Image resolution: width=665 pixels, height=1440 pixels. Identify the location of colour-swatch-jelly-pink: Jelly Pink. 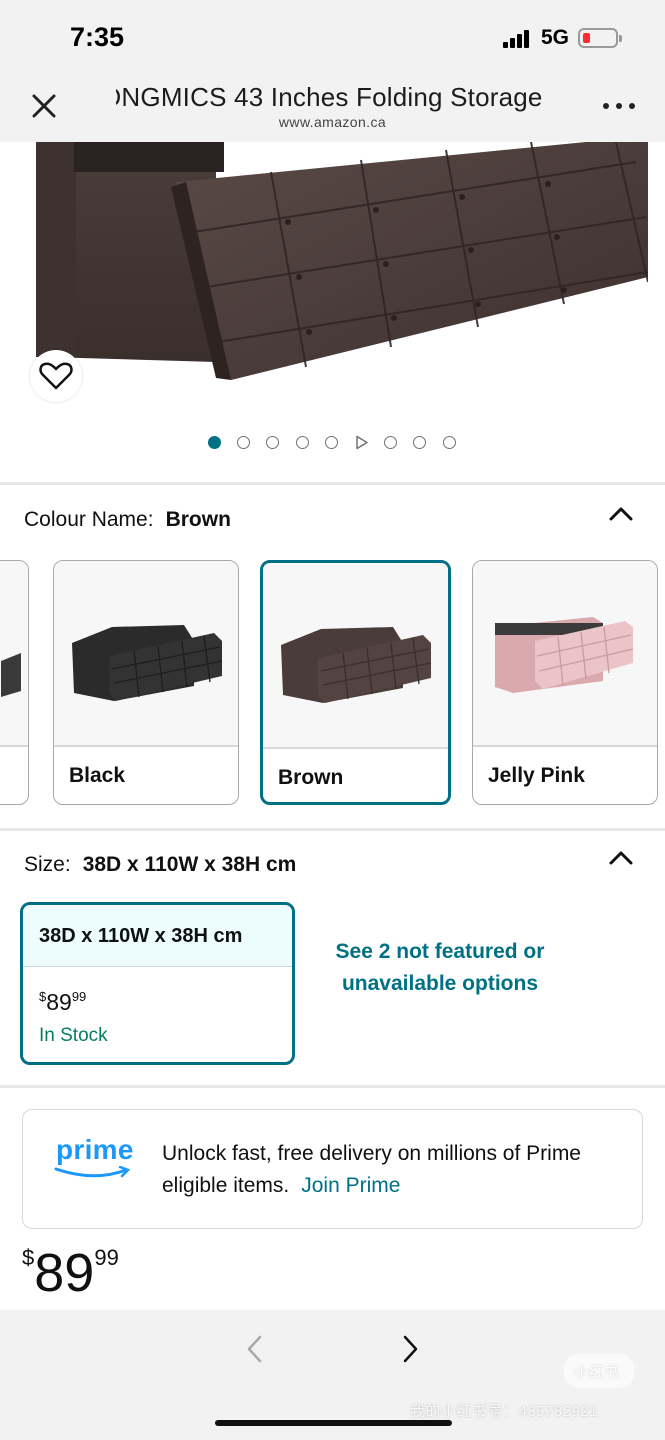
(565, 682).